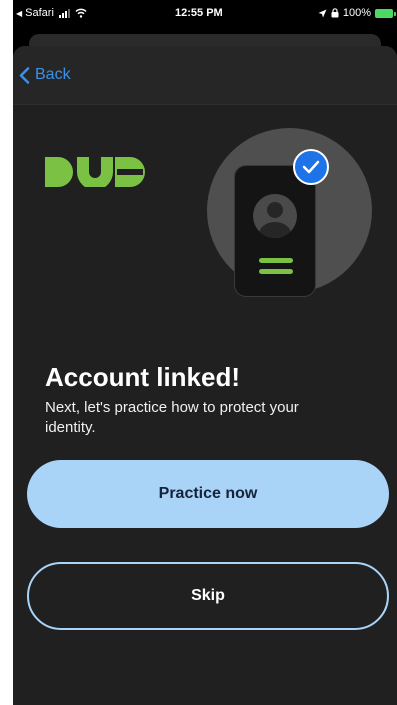 The height and width of the screenshot is (705, 397). What do you see at coordinates (53, 74) in the screenshot?
I see `back-label: Back` at bounding box center [53, 74].